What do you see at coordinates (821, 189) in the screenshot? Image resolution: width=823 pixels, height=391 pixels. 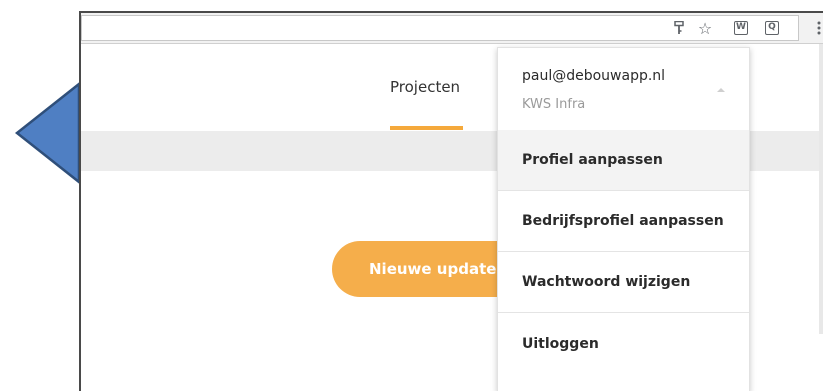 I see `scrollbar` at bounding box center [821, 189].